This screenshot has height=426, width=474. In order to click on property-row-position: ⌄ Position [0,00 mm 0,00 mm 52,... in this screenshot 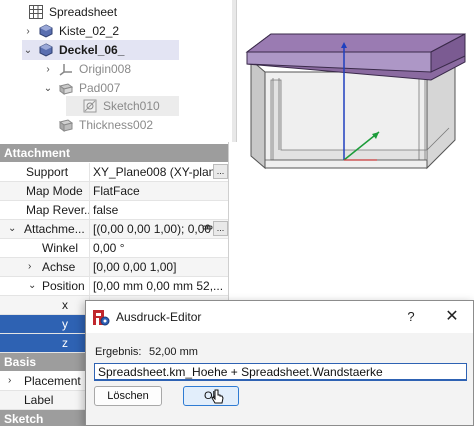, I will do `click(114, 286)`.